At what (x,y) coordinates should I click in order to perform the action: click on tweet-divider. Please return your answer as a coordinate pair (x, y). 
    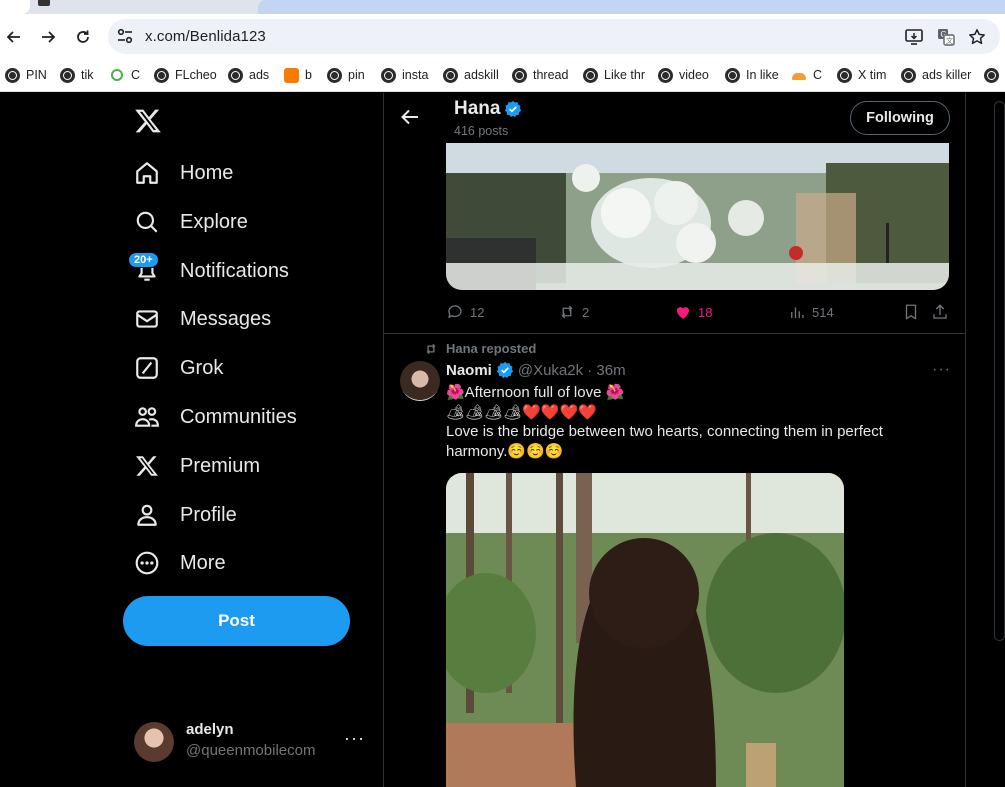
    Looking at the image, I should click on (674, 333).